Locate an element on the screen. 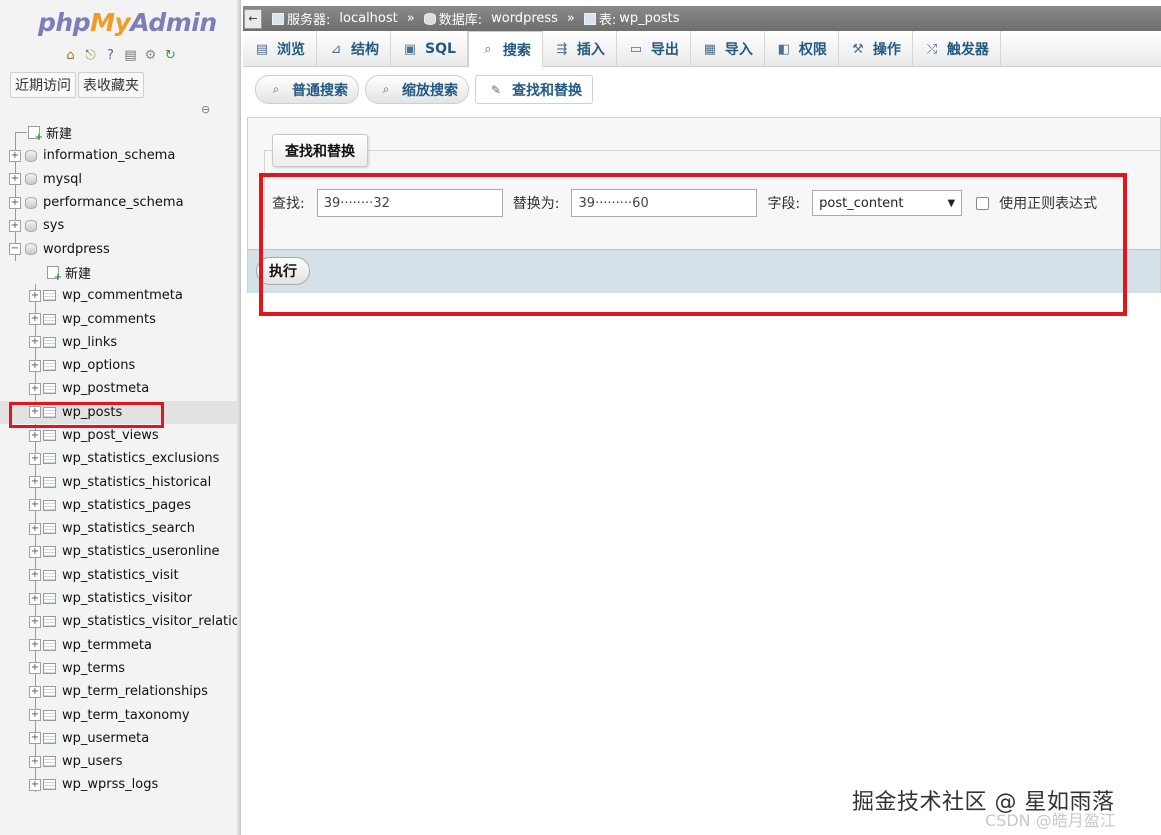 The height and width of the screenshot is (835, 1161). tree-item-label: wp_statistics_search is located at coordinates (129, 529).